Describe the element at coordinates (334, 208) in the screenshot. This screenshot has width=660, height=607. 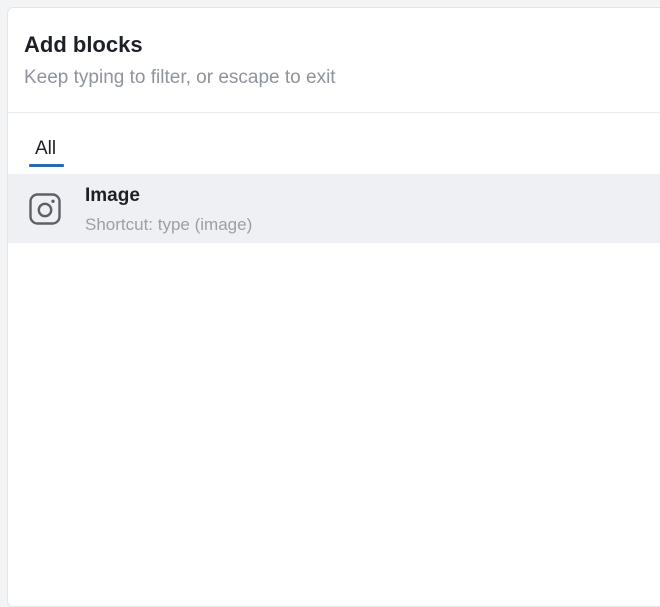
I see `block-item-image: Image Shortcut: type (image)` at that location.